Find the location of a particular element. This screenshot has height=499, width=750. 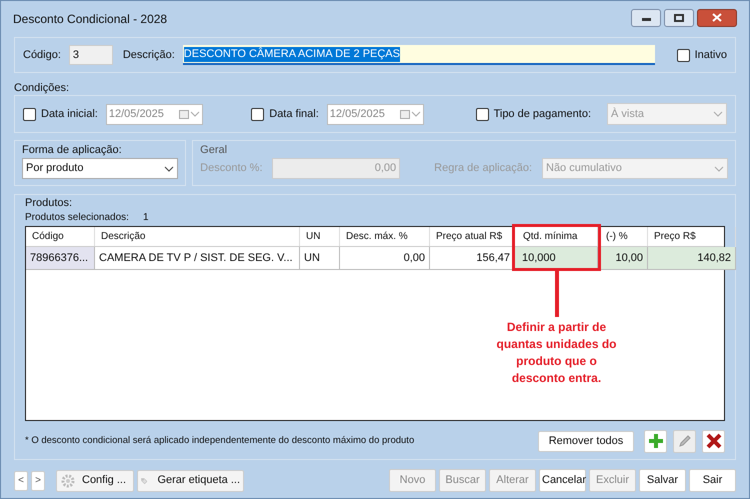

column-header: Preço atual R$ is located at coordinates (472, 236).